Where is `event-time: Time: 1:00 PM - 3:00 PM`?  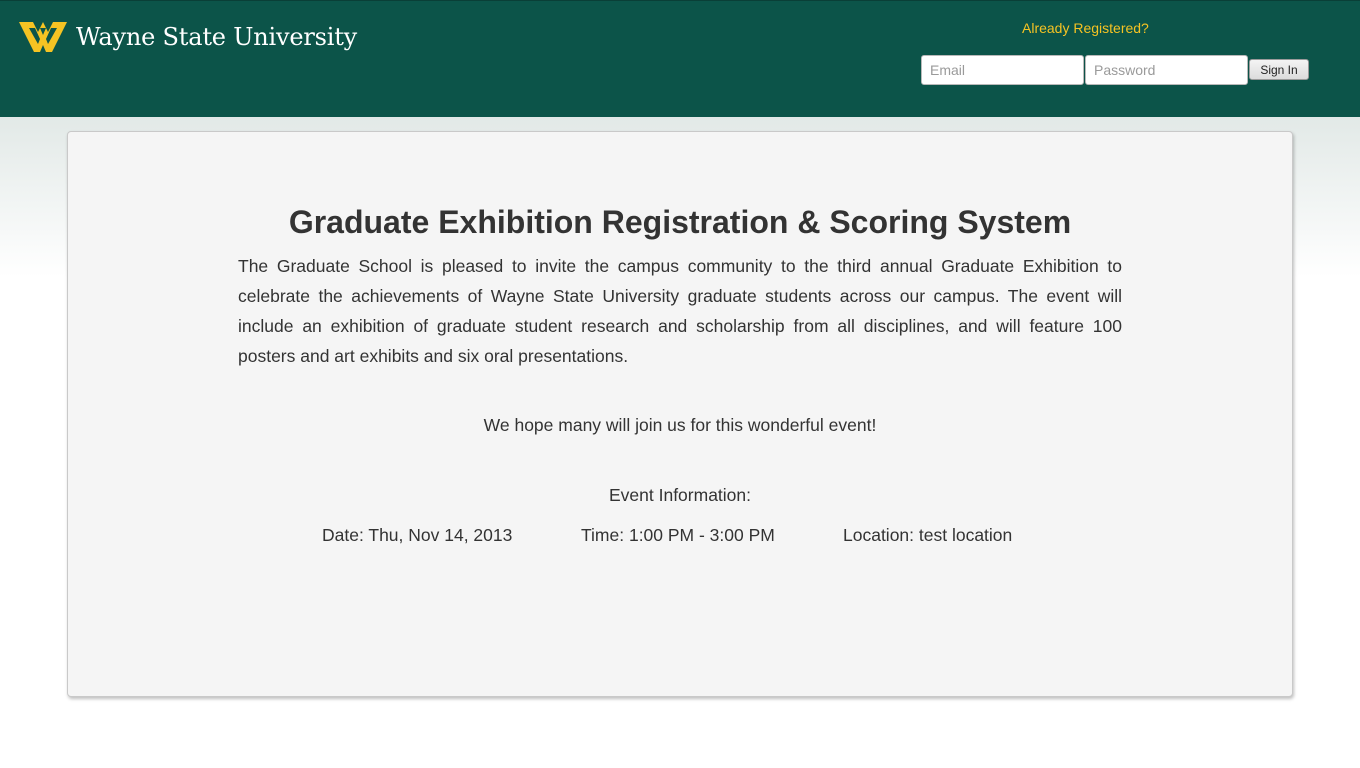 event-time: Time: 1:00 PM - 3:00 PM is located at coordinates (678, 535).